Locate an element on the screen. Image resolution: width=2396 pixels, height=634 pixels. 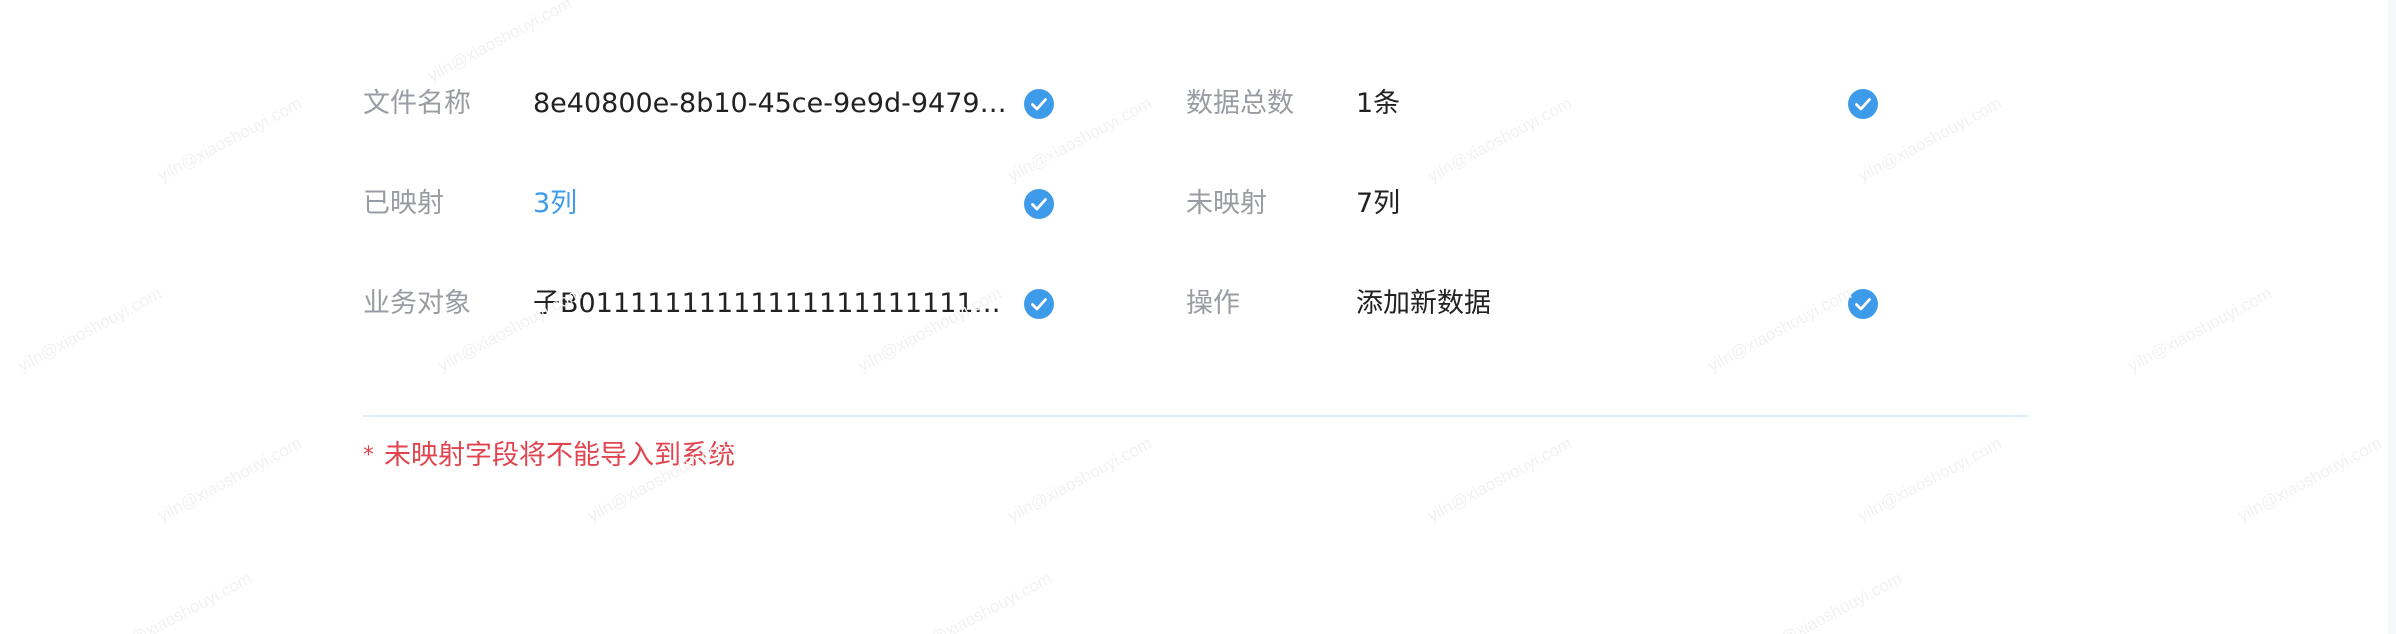
file-name-label: 文件名称 is located at coordinates (417, 103).